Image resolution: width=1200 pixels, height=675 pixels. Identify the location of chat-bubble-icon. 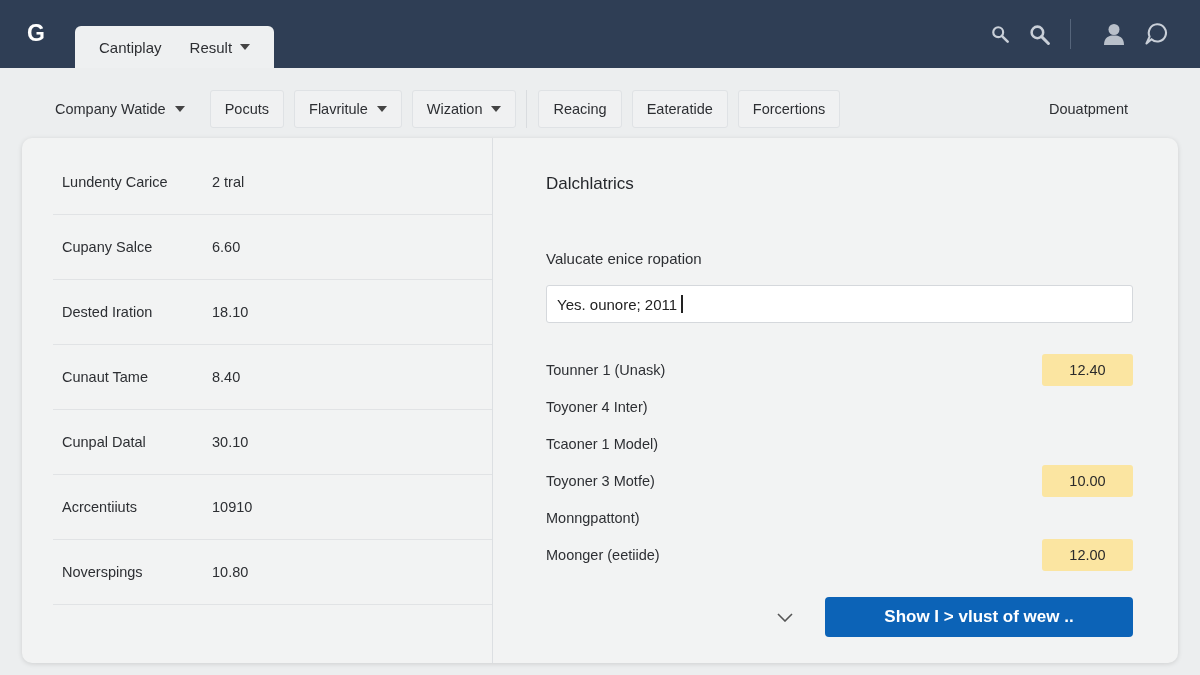
(1156, 34).